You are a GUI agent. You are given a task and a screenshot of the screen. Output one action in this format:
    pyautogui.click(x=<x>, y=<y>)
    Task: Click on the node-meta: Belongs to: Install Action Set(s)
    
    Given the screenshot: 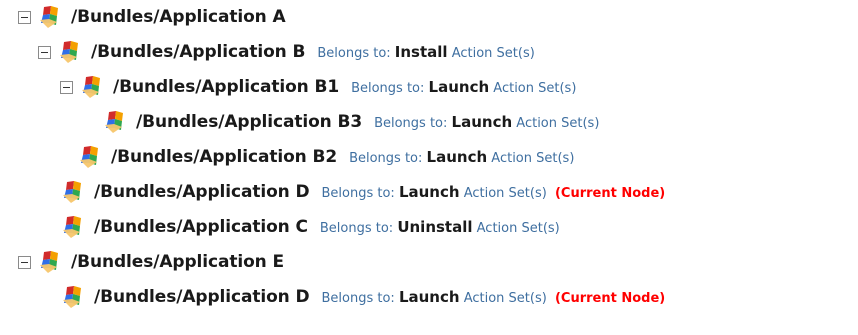 What is the action you would take?
    pyautogui.click(x=425, y=52)
    